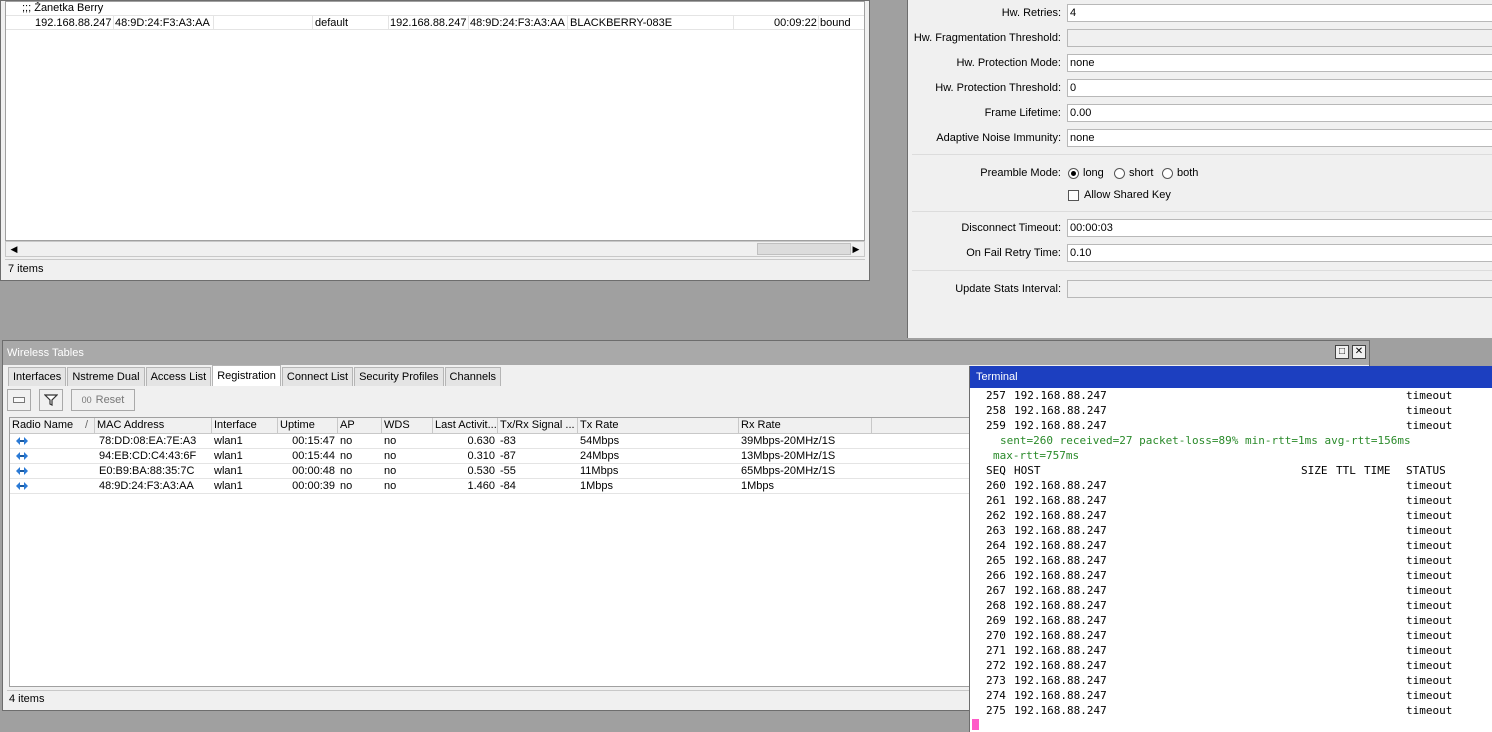  What do you see at coordinates (1279, 138) in the screenshot?
I see `adaptive-noise-field: none` at bounding box center [1279, 138].